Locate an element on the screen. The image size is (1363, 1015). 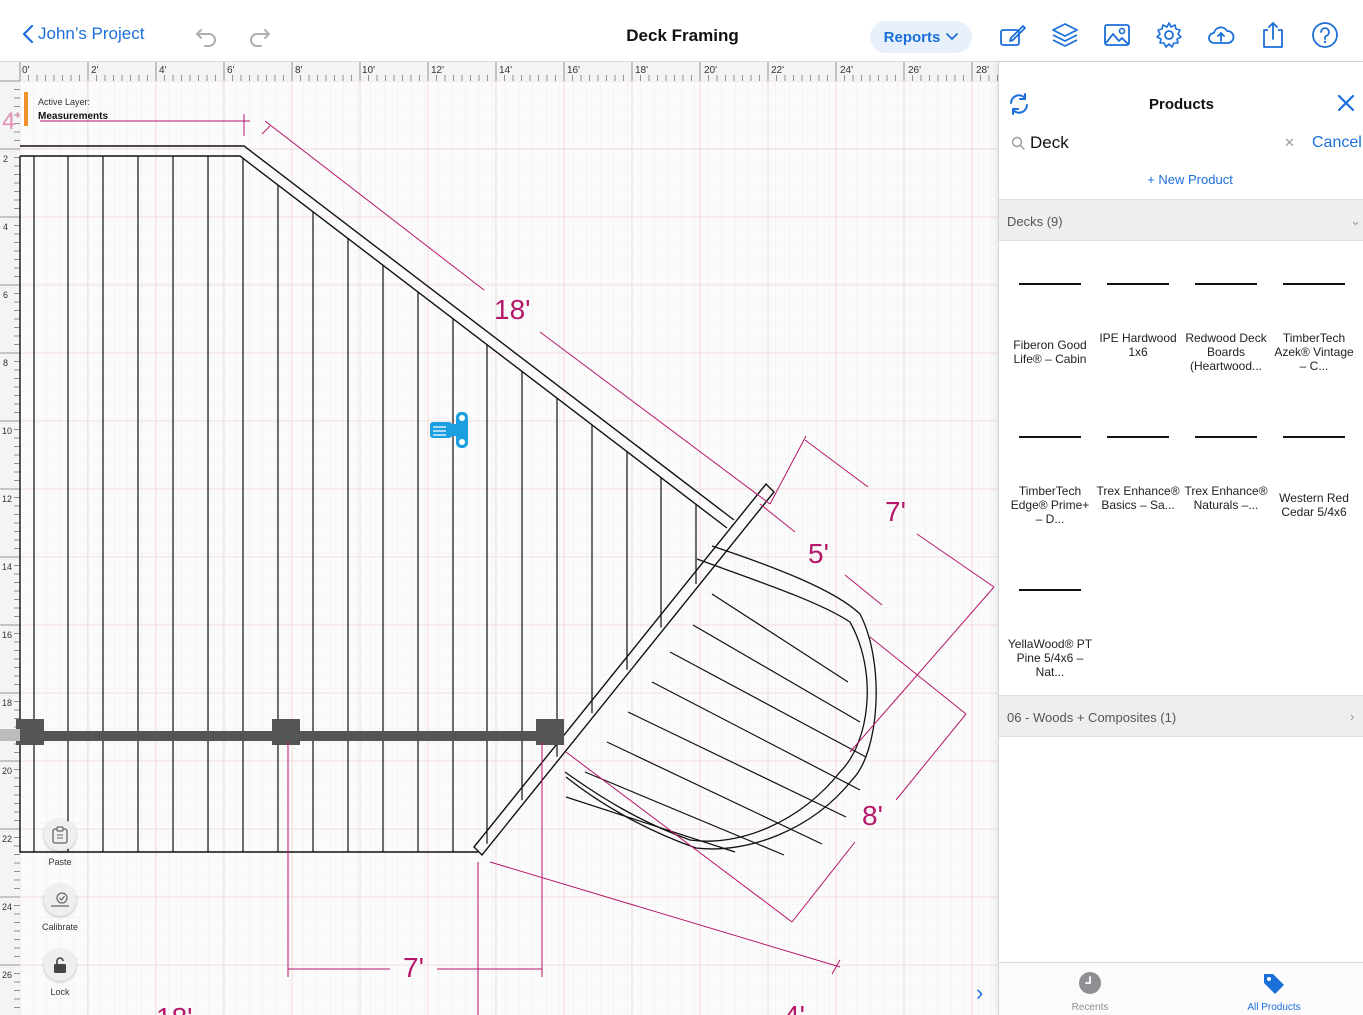
reports-button: Reports is located at coordinates (921, 37).